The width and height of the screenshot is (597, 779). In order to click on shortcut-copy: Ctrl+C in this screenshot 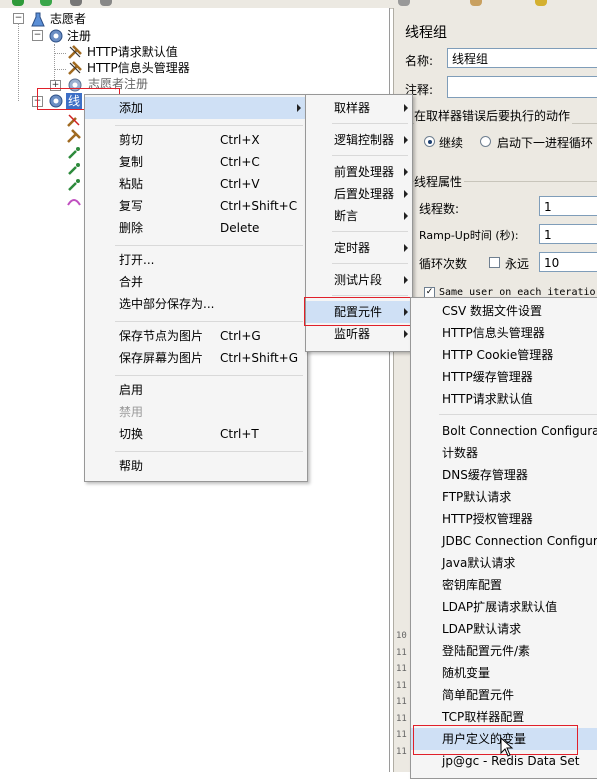, I will do `click(240, 162)`.